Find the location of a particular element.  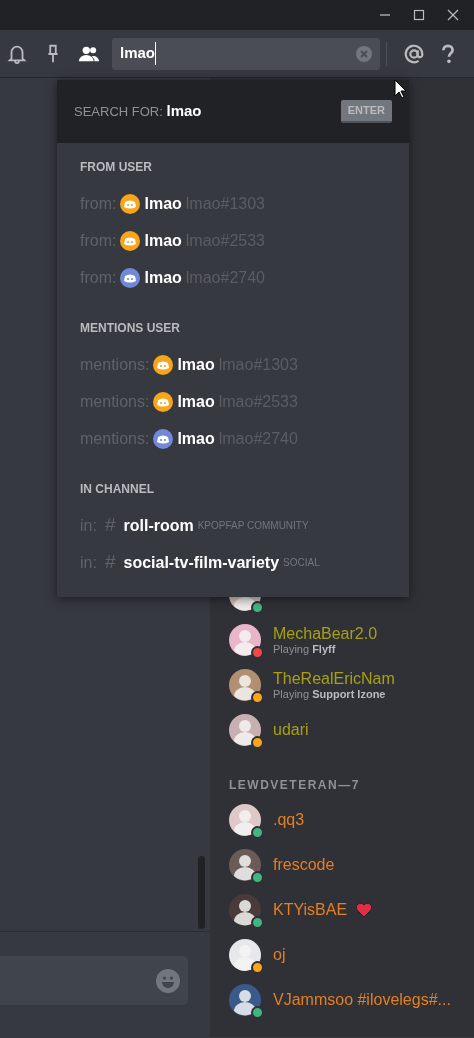

enter-key-hint: ENTER is located at coordinates (366, 111).